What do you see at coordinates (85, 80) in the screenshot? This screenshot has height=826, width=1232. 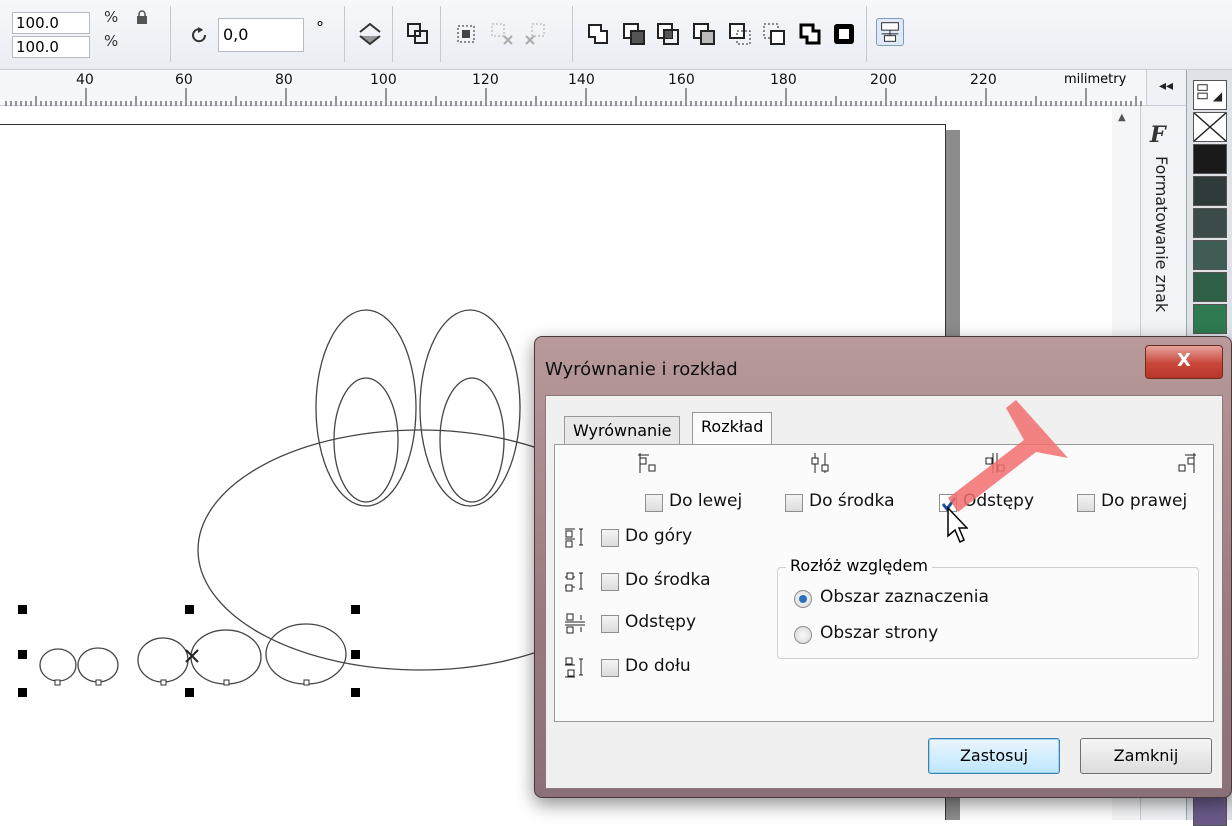 I see `ruler-label: 40` at bounding box center [85, 80].